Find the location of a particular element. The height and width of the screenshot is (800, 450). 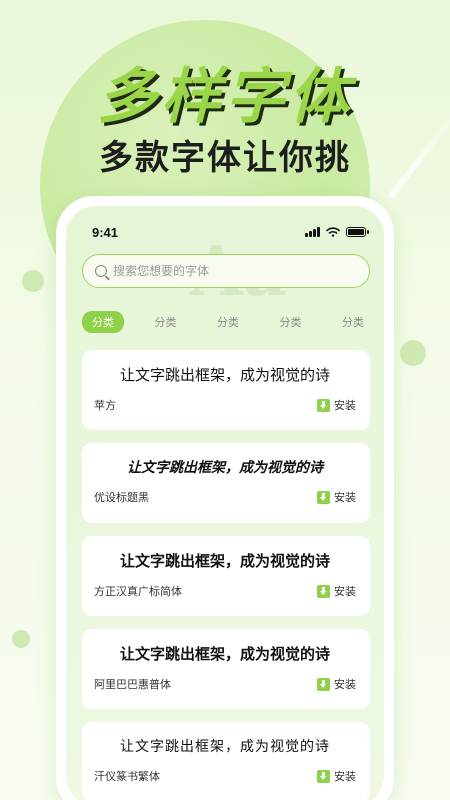

signal-icon is located at coordinates (312, 232).